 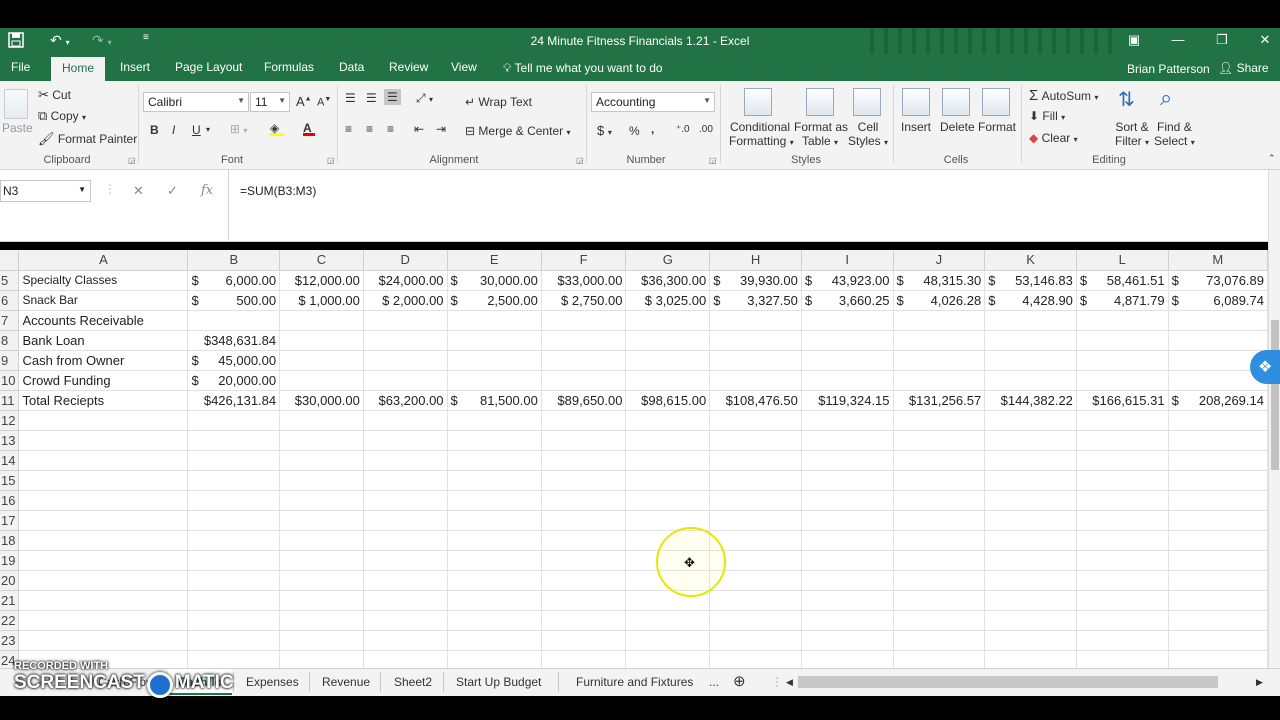 What do you see at coordinates (321, 400) in the screenshot?
I see `cell: $30,000.00` at bounding box center [321, 400].